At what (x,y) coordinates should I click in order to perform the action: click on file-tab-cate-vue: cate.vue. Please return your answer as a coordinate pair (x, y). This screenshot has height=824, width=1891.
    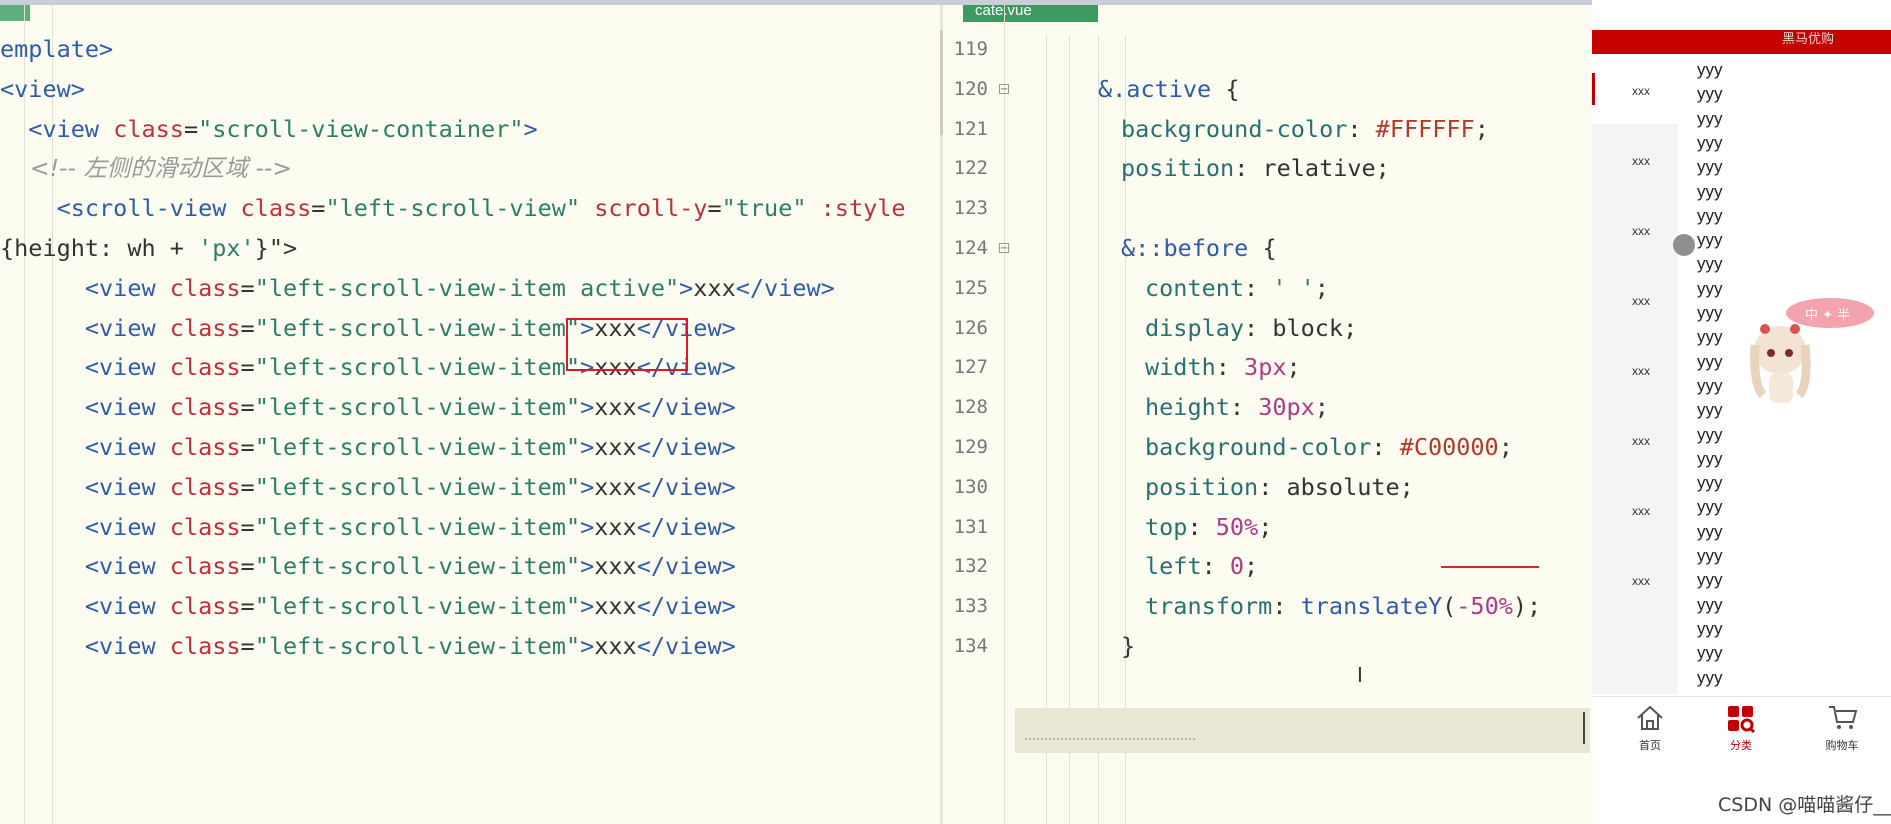
    Looking at the image, I should click on (1030, 13).